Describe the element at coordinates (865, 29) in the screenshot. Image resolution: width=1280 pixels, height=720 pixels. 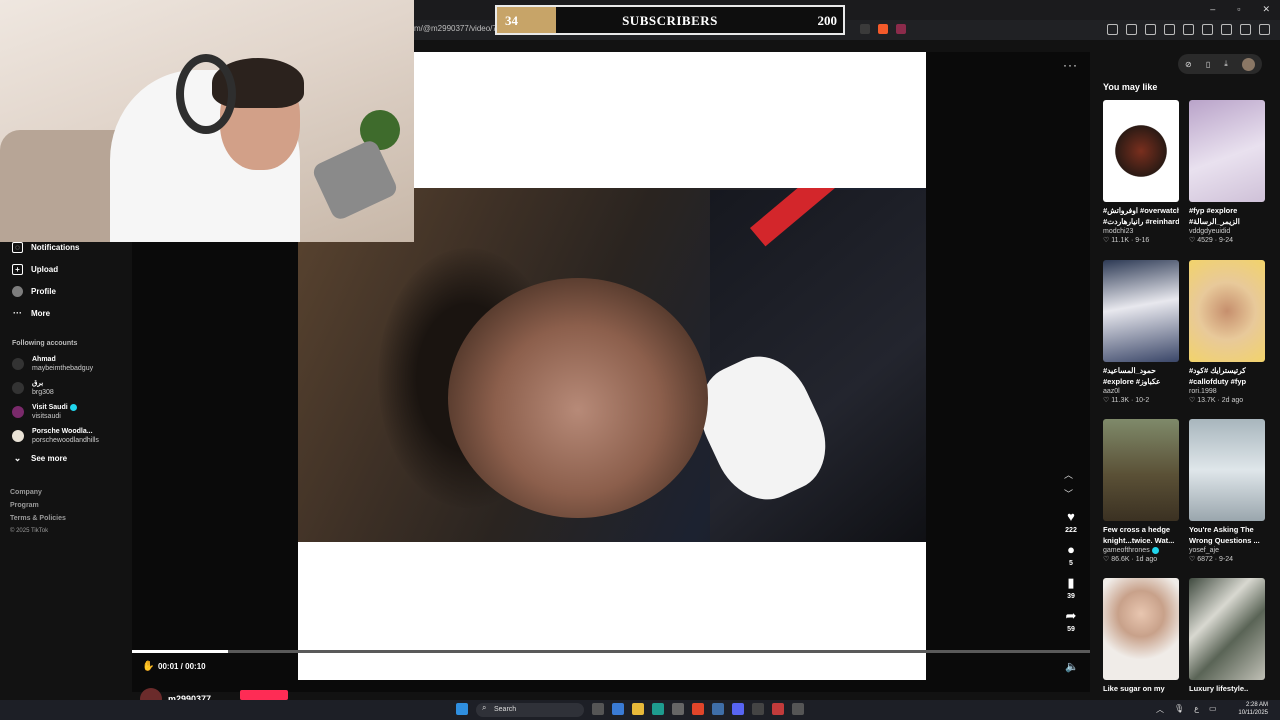
I see `shield-icon` at that location.